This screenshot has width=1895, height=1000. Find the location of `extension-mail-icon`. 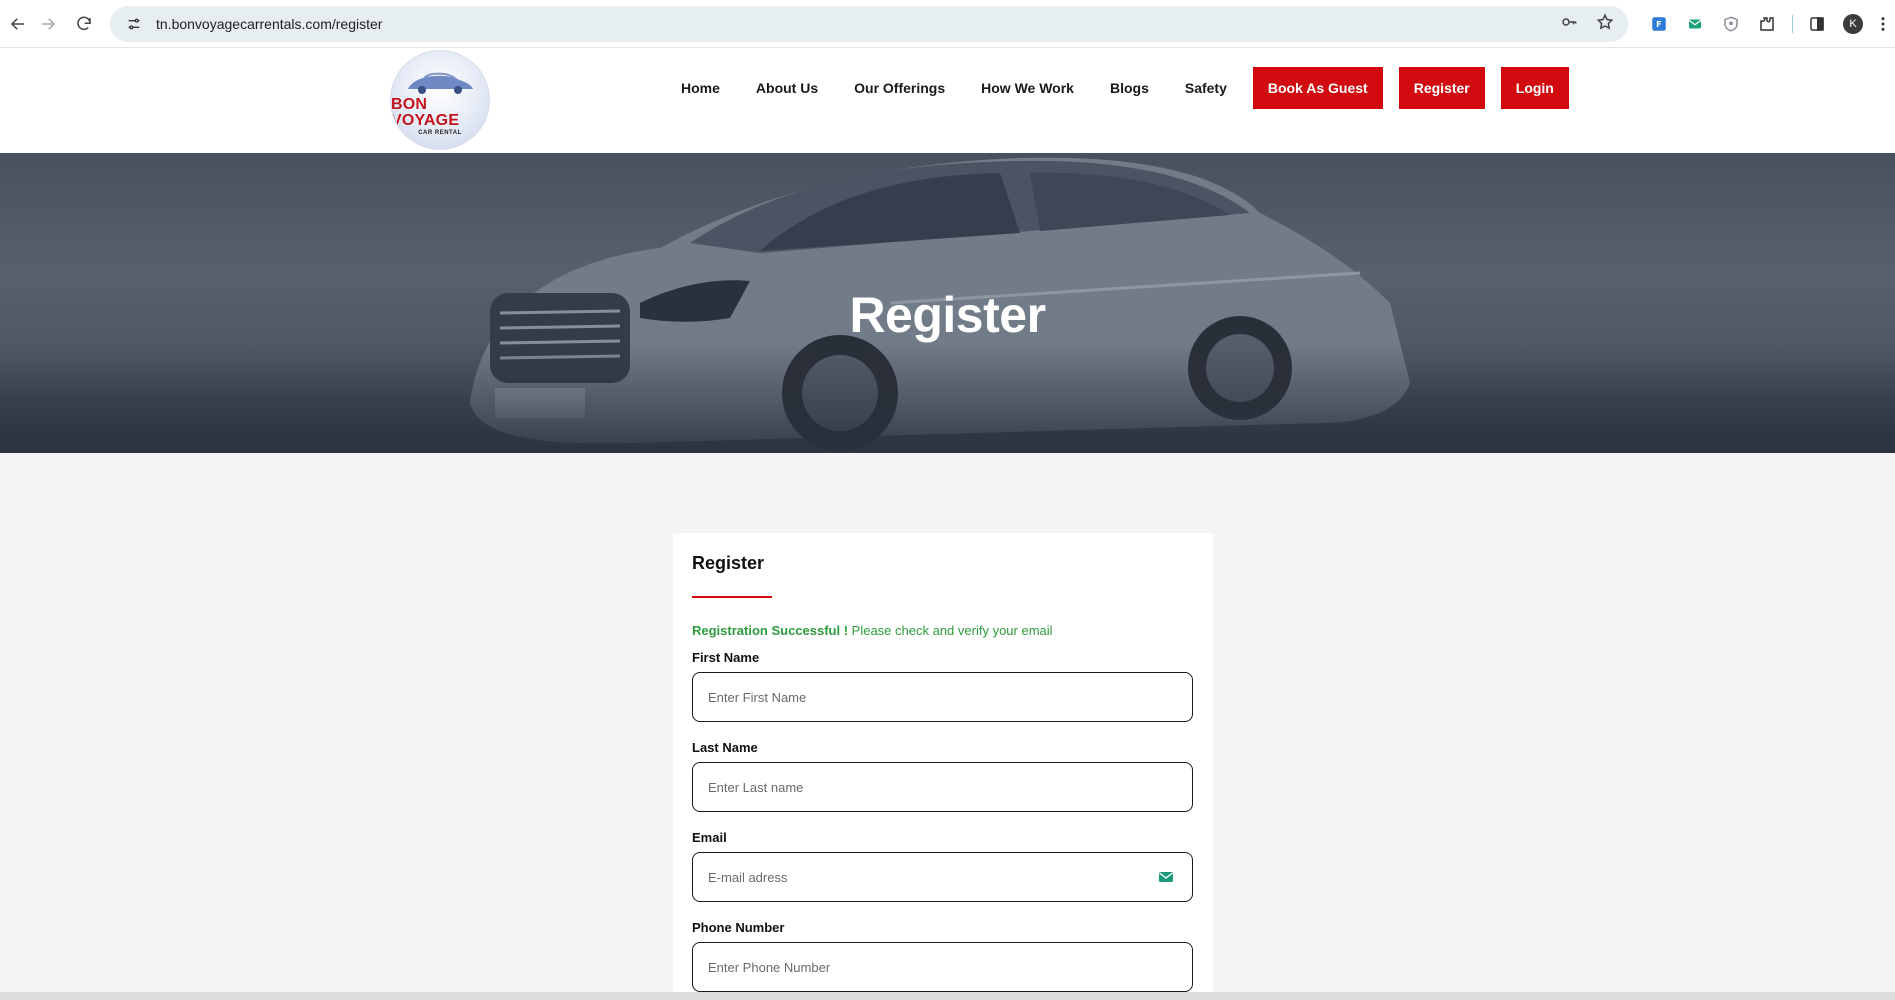

extension-mail-icon is located at coordinates (1695, 24).